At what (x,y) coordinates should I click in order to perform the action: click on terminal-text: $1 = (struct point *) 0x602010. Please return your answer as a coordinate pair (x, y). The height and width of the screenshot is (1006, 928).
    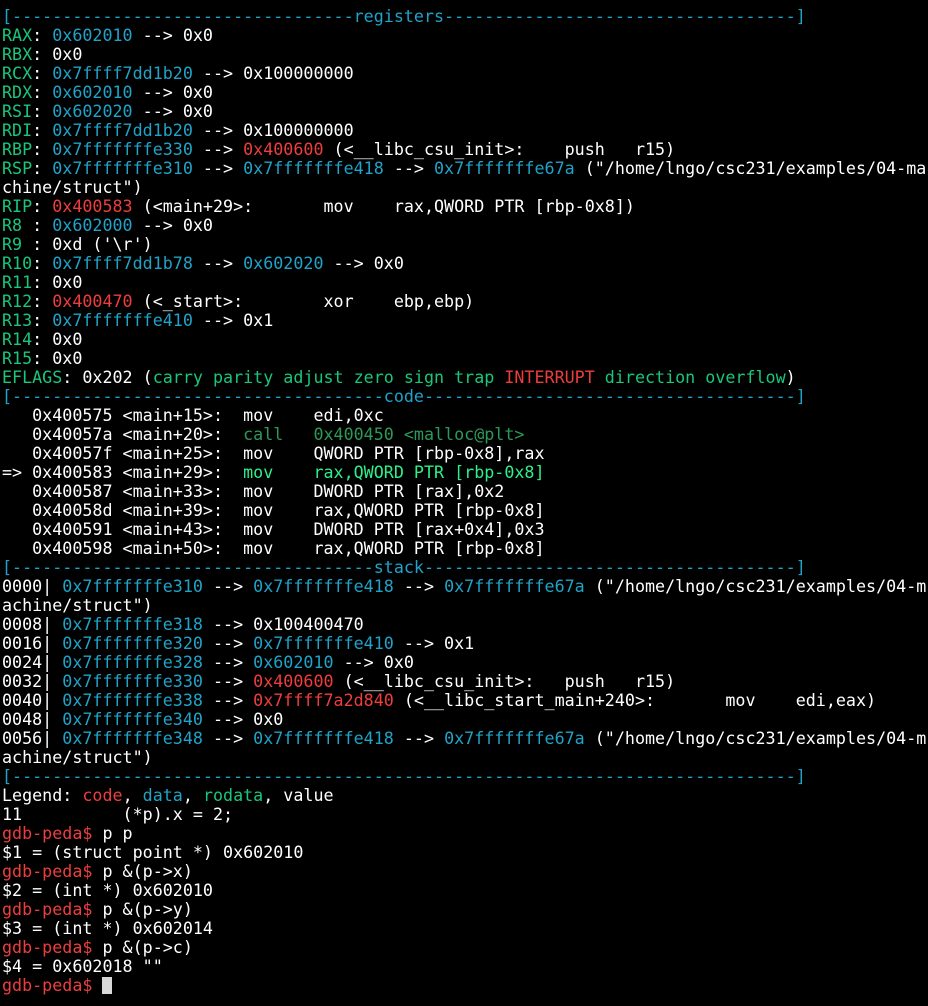
    Looking at the image, I should click on (153, 852).